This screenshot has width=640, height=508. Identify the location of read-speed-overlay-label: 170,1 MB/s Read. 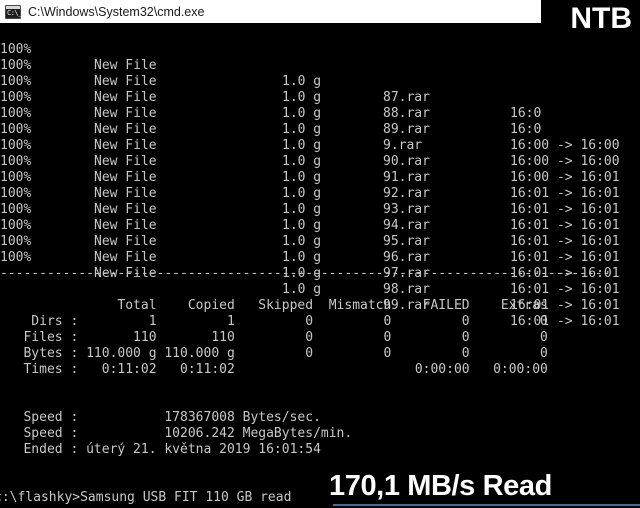
(440, 486).